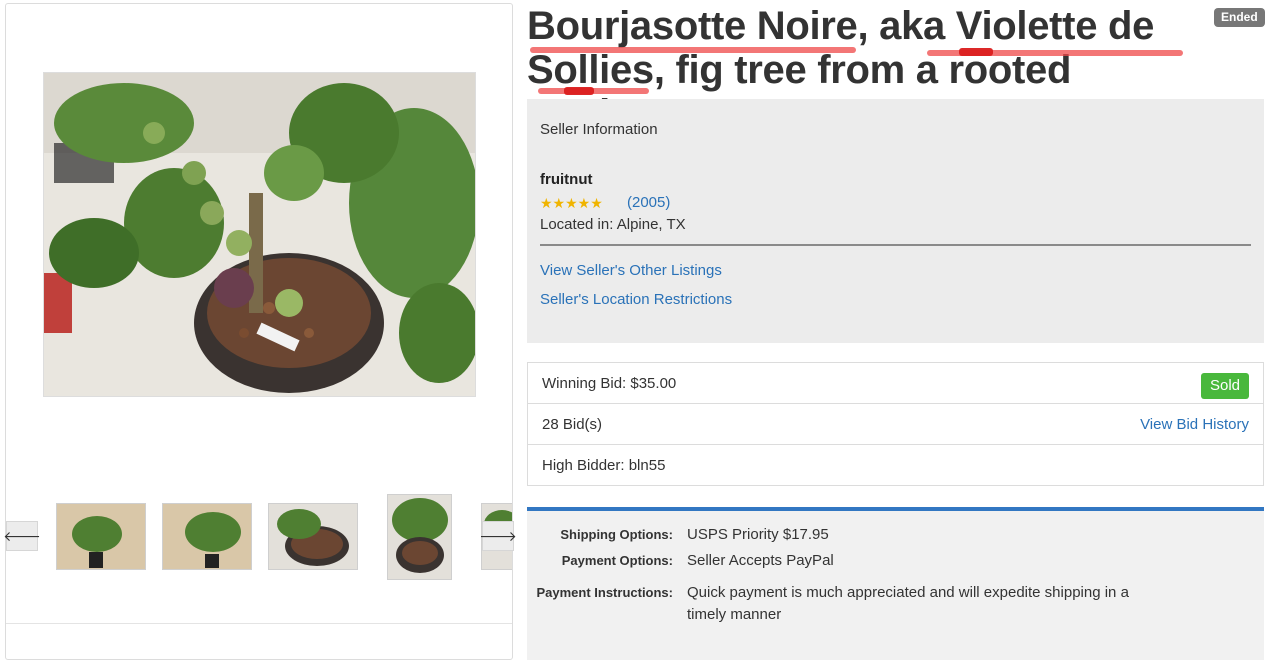 Image resolution: width=1280 pixels, height=663 pixels. I want to click on winning-bid-label: Winning Bid: $35.00, so click(609, 383).